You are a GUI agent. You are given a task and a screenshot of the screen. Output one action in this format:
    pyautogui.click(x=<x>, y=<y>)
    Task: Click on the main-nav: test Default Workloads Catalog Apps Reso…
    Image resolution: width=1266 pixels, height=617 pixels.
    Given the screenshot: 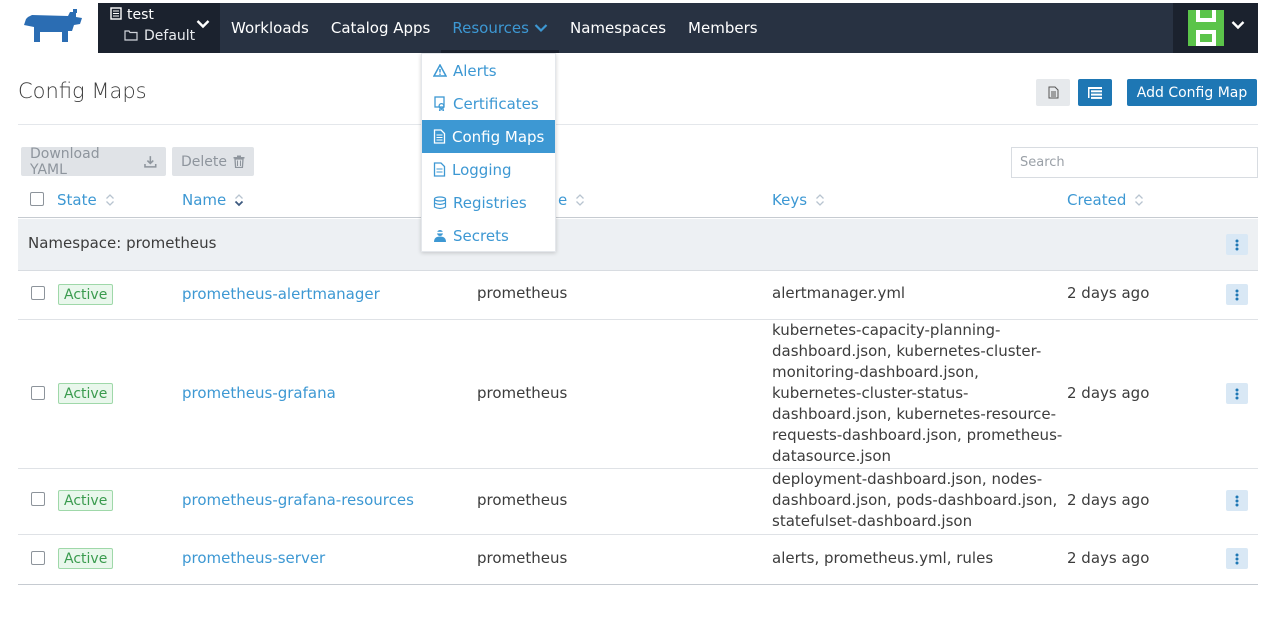 What is the action you would take?
    pyautogui.click(x=678, y=28)
    